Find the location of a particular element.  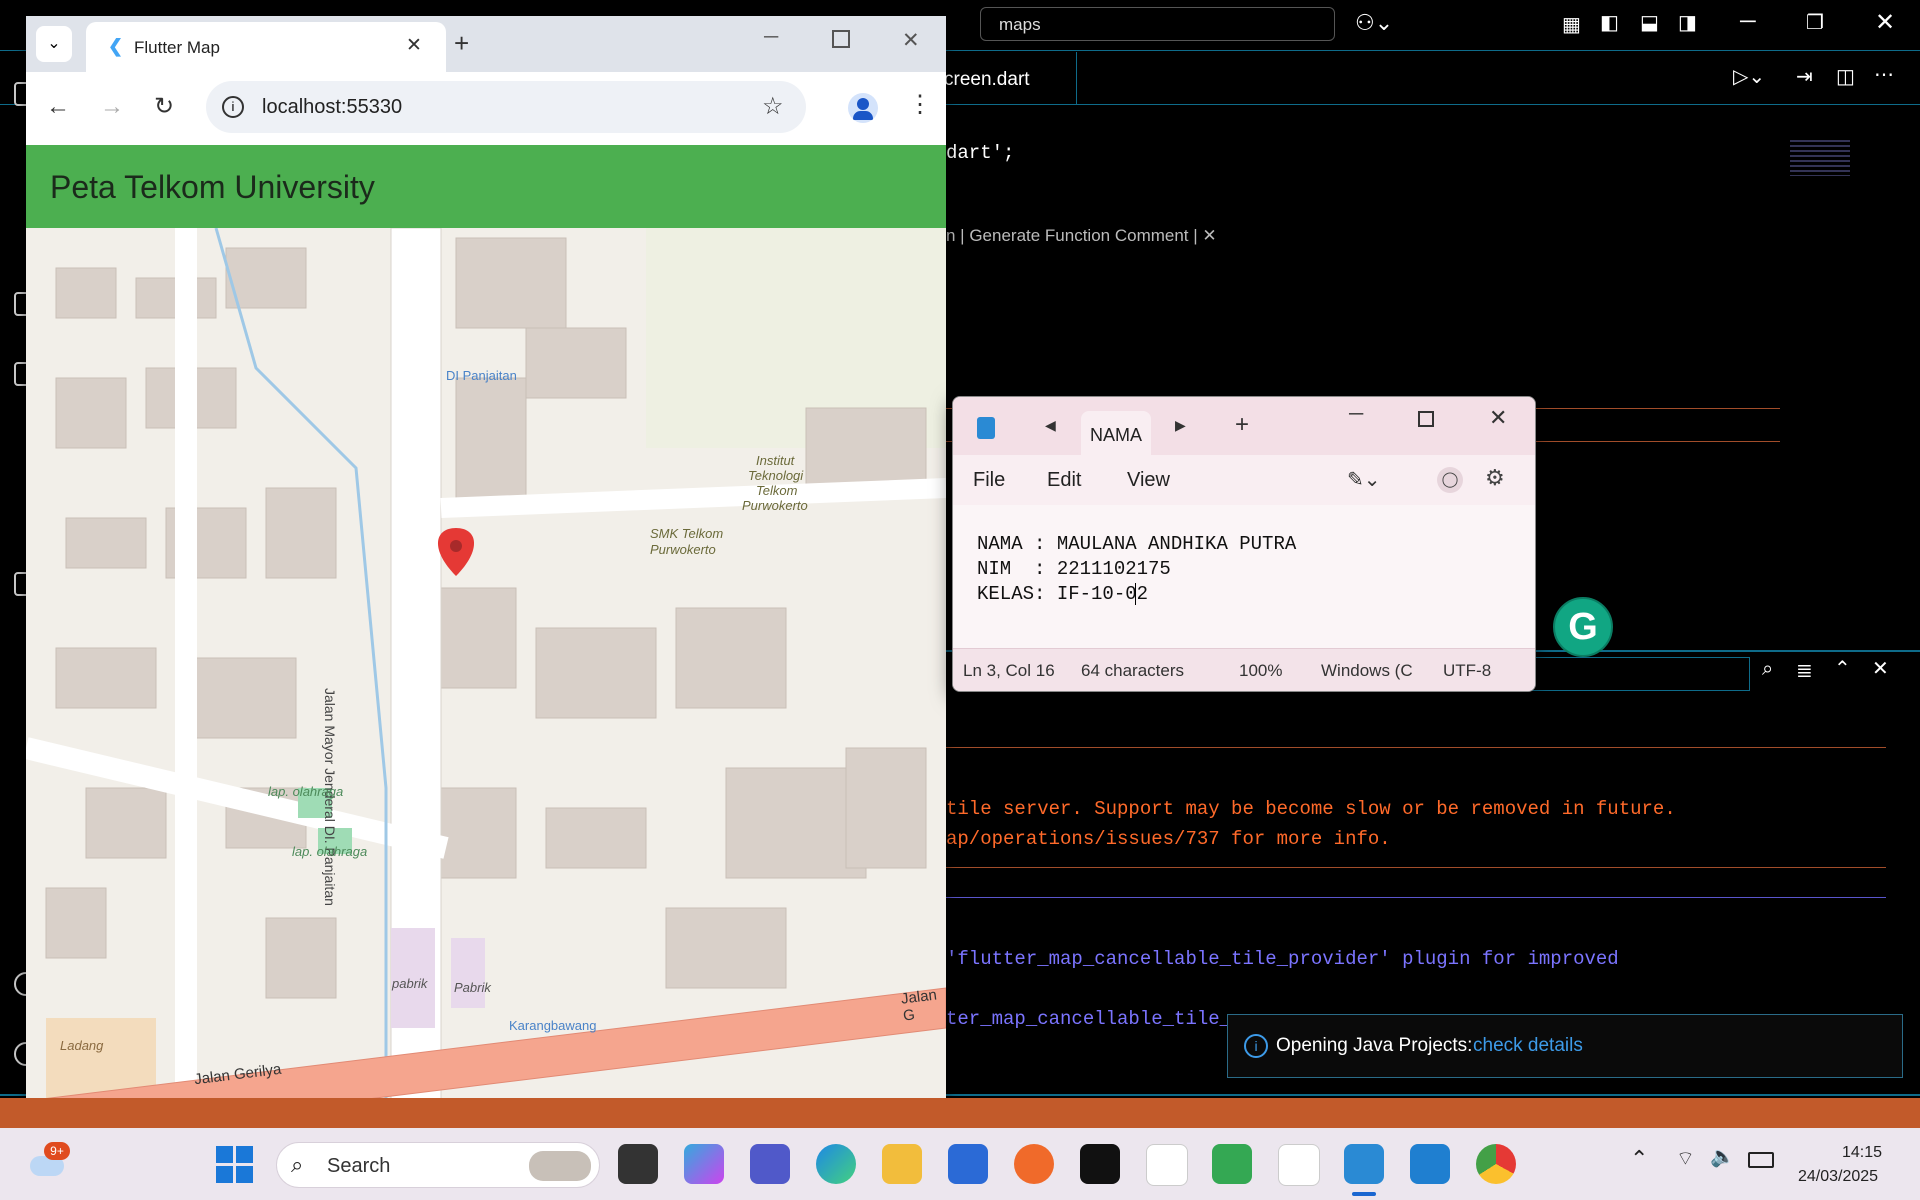

taskbar-search: ⌕ Search is located at coordinates (438, 1165).